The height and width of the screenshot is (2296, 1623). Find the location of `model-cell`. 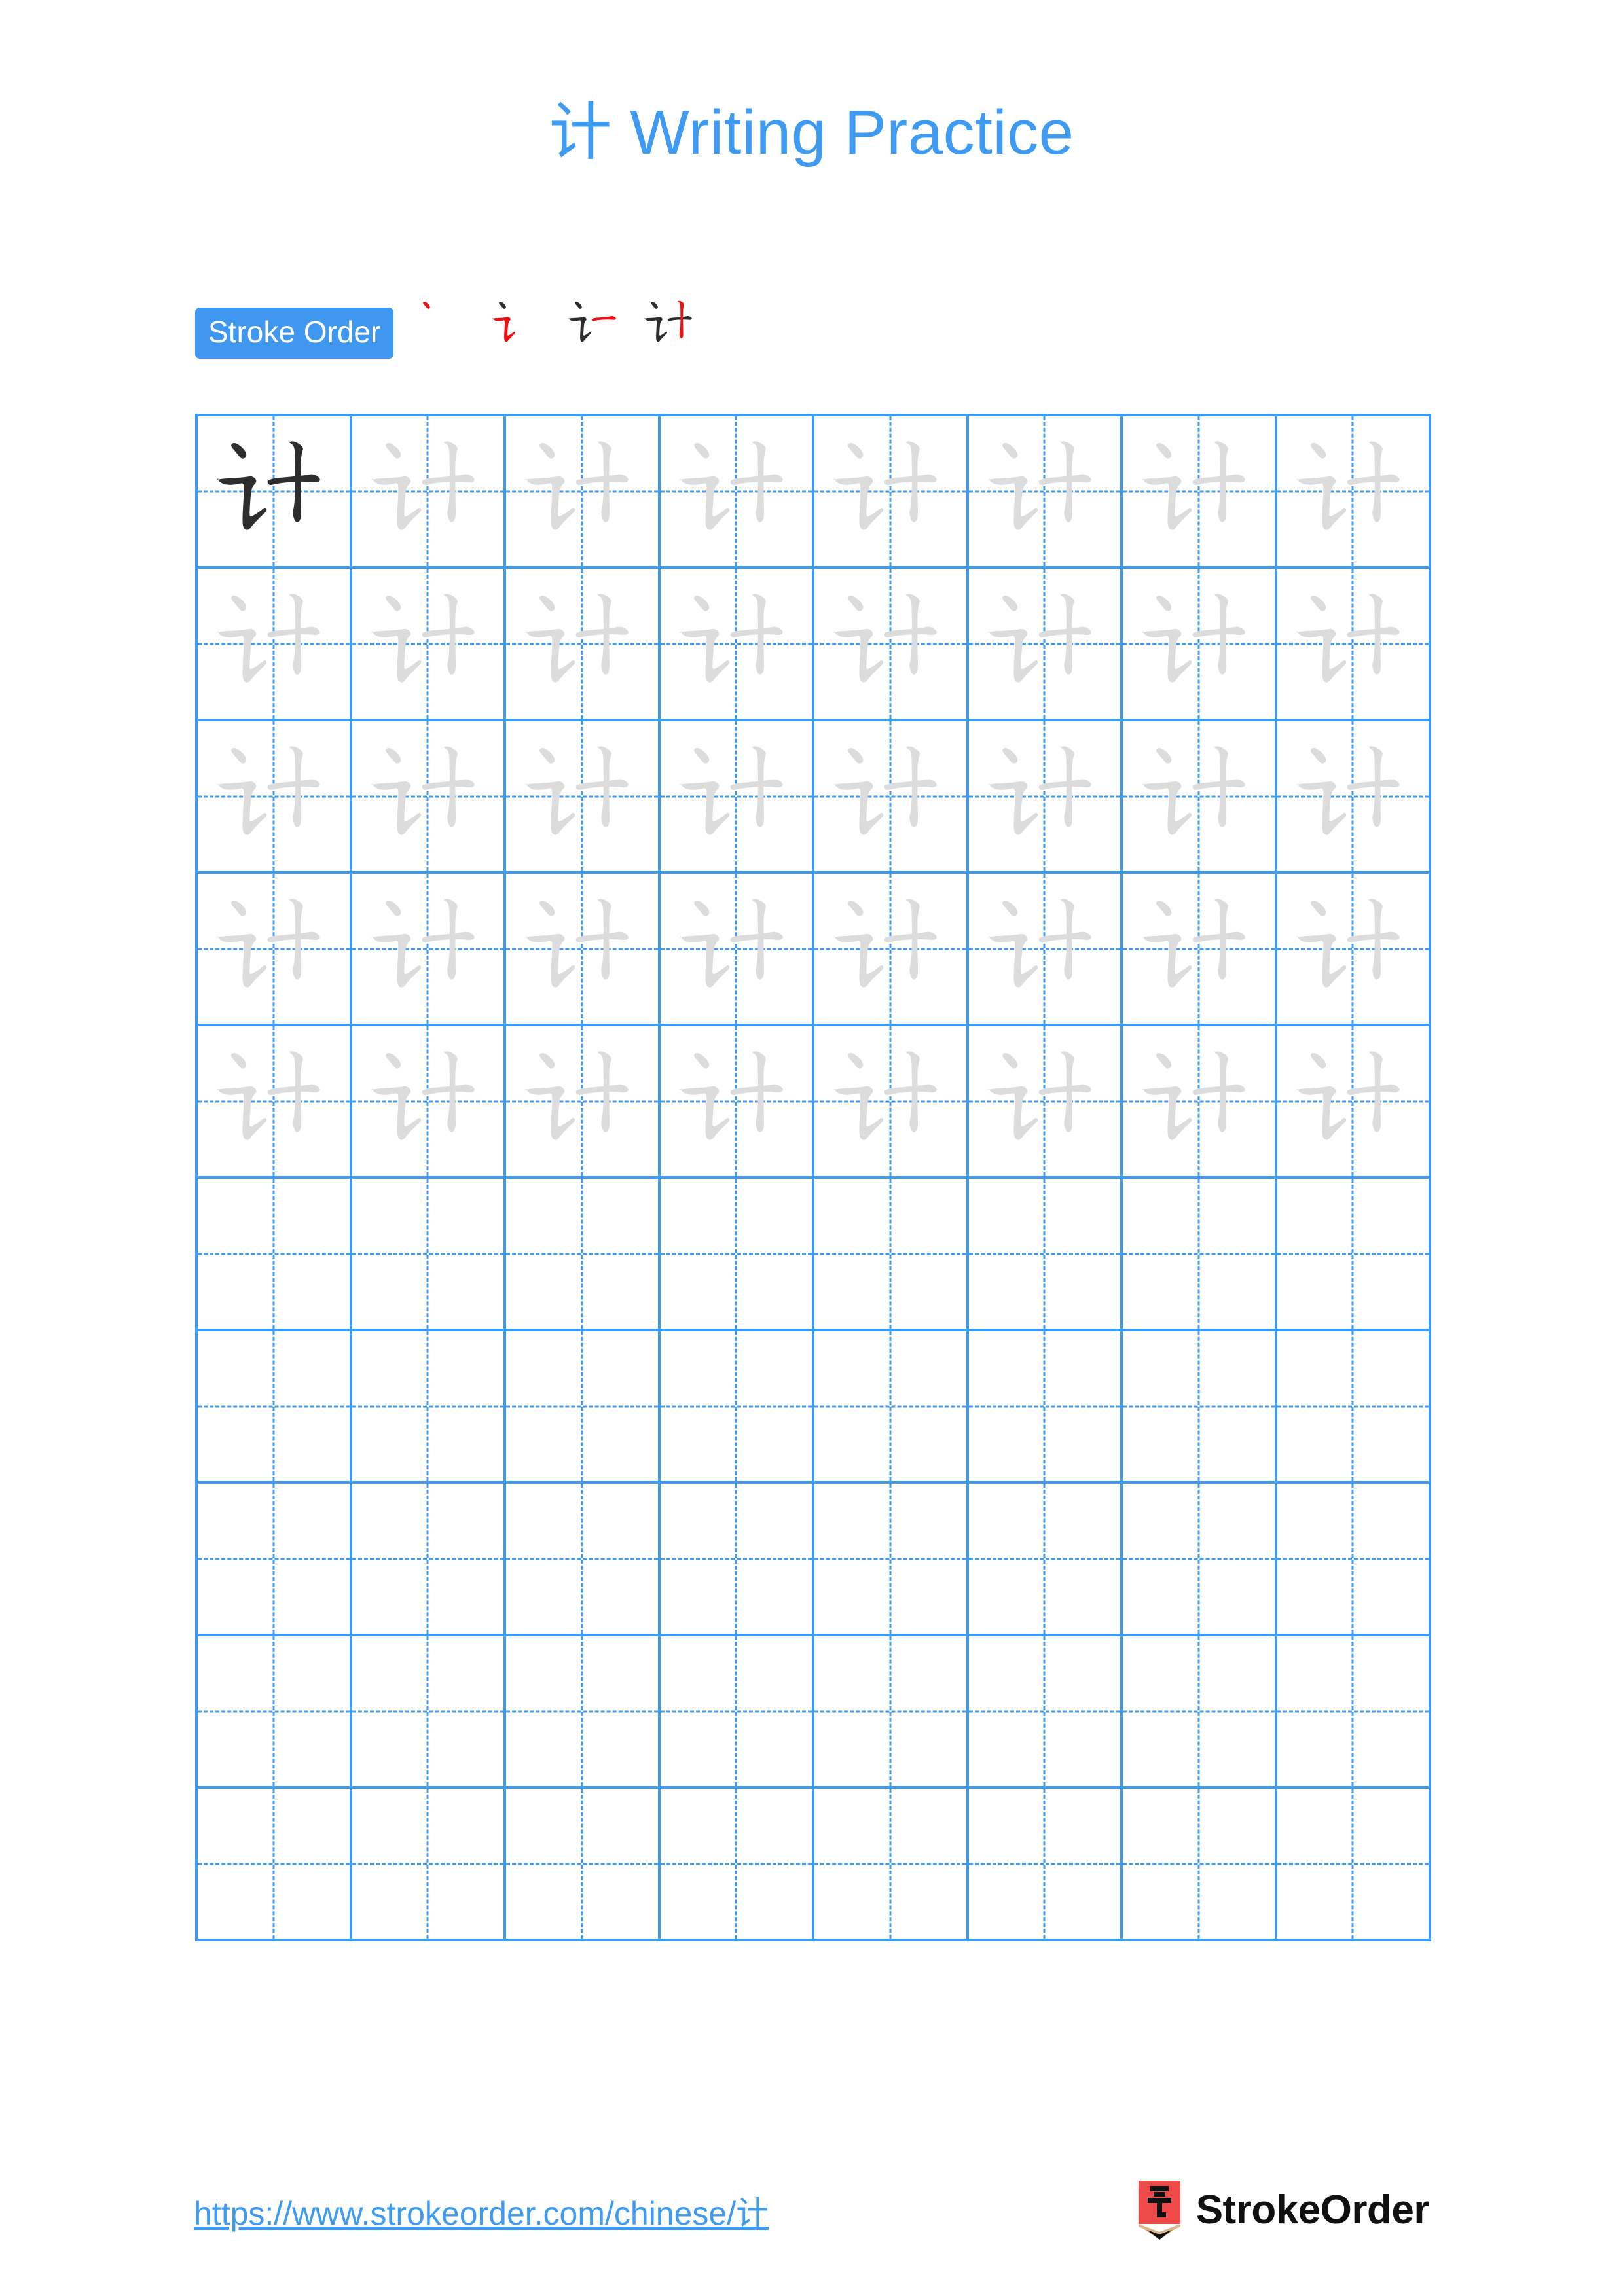

model-cell is located at coordinates (275, 492).